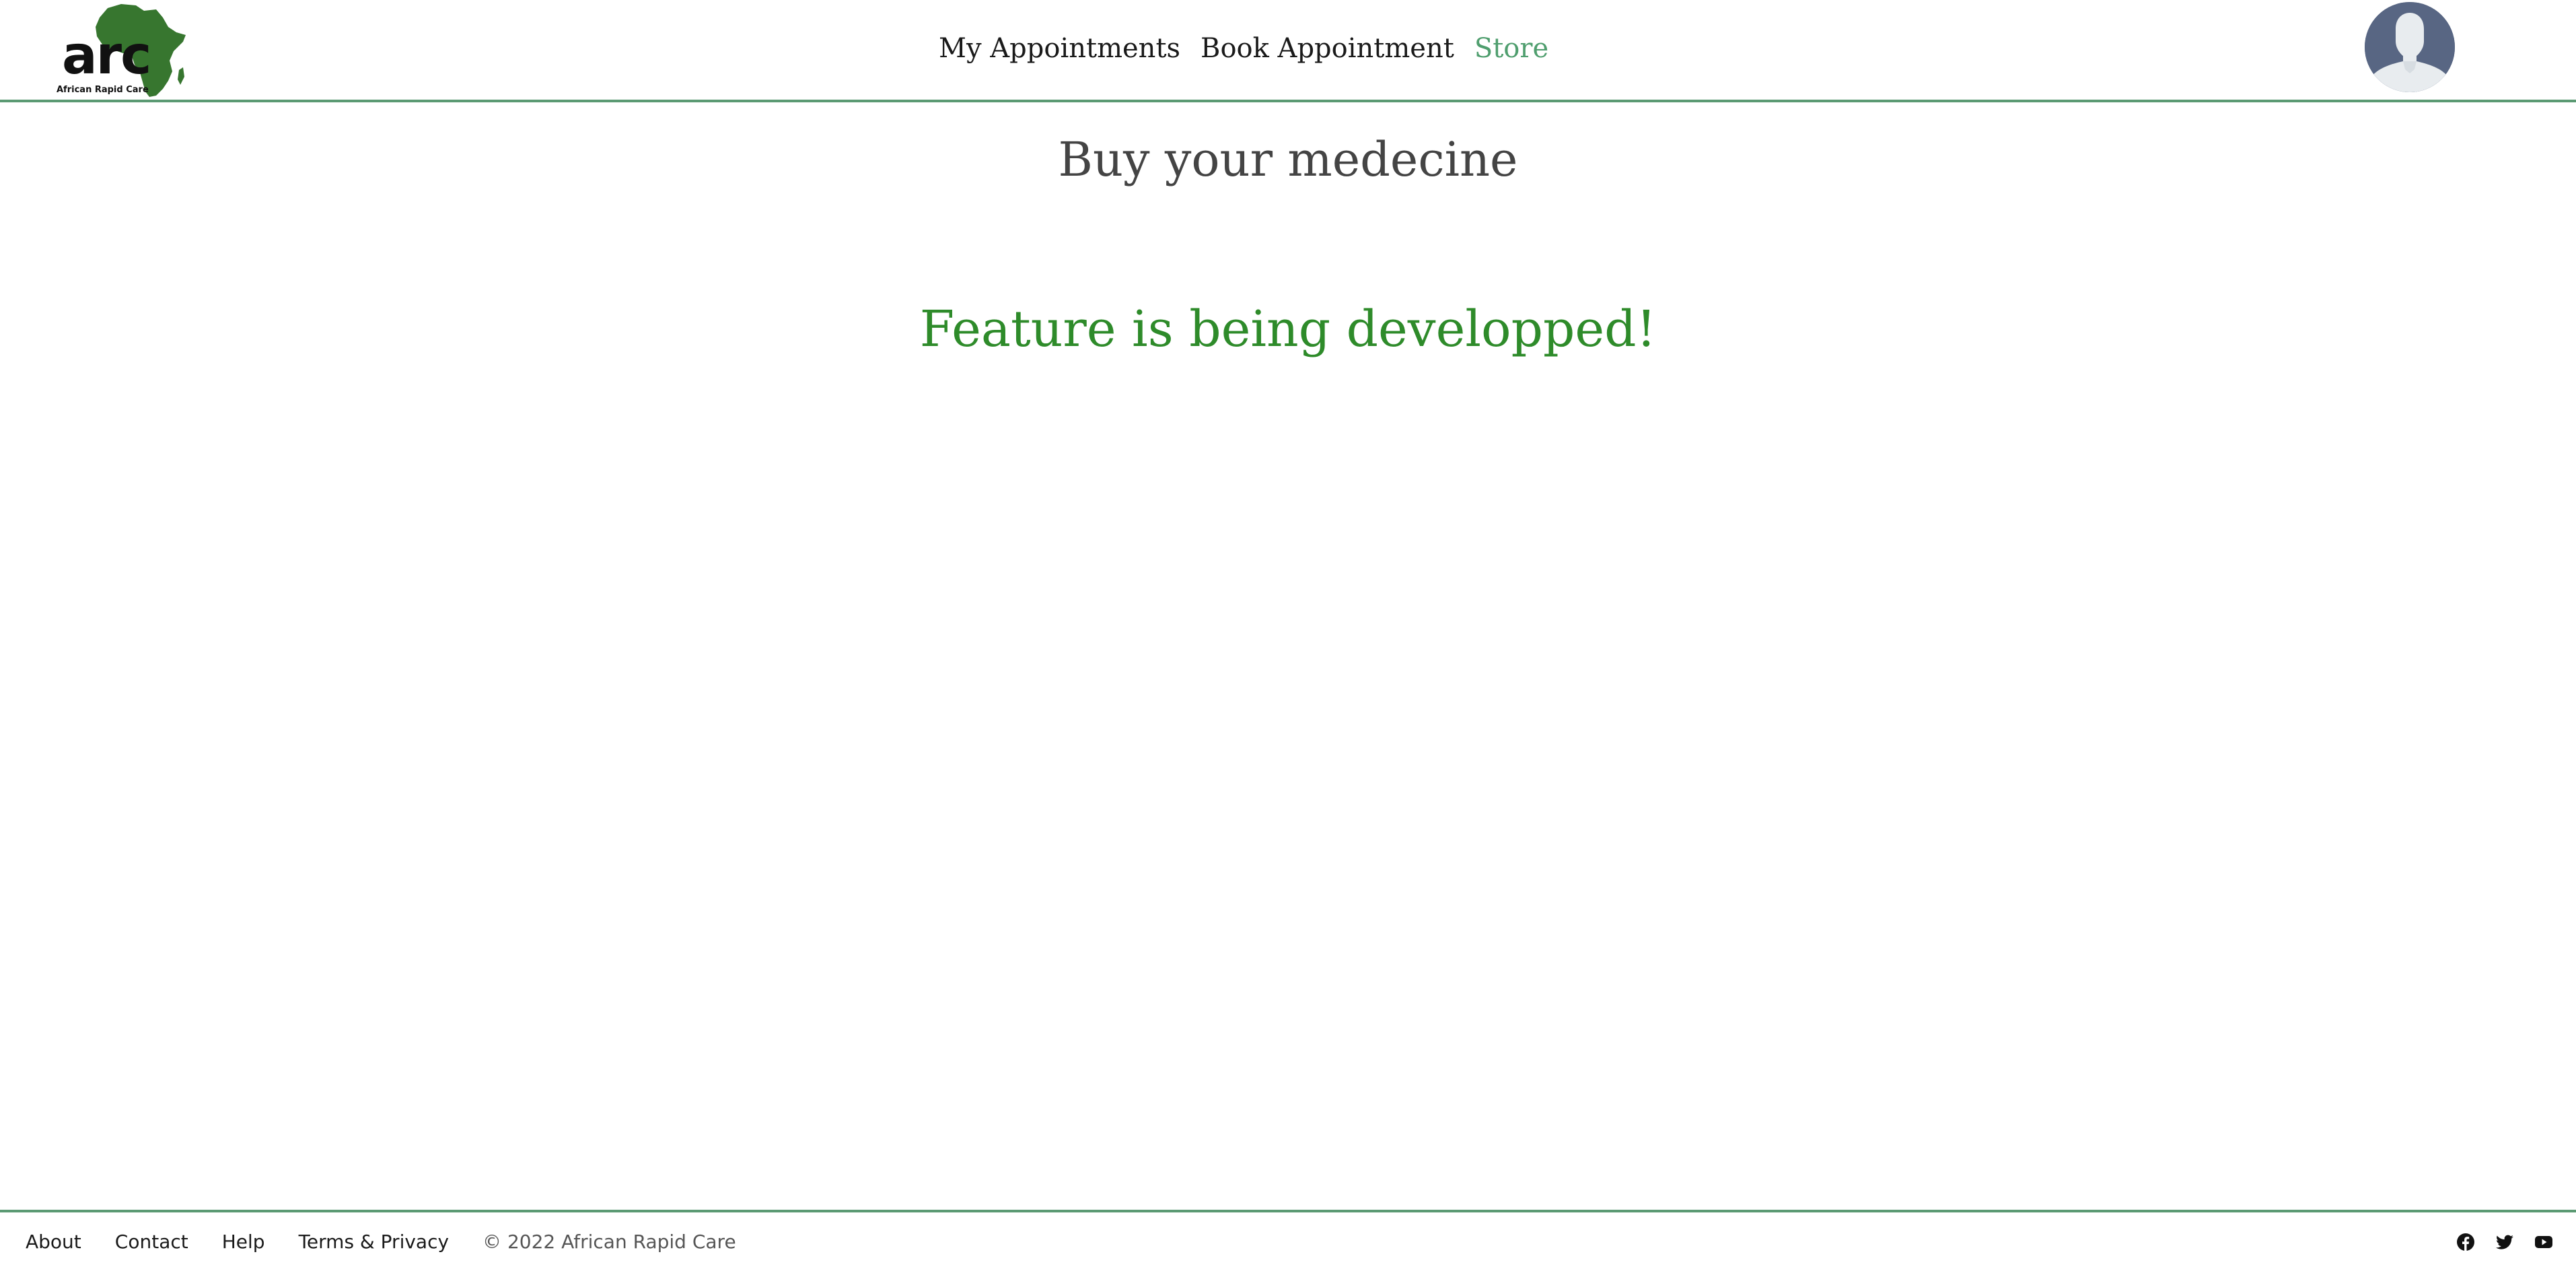  Describe the element at coordinates (151, 1242) in the screenshot. I see `footer-link-contact: Contact` at that location.